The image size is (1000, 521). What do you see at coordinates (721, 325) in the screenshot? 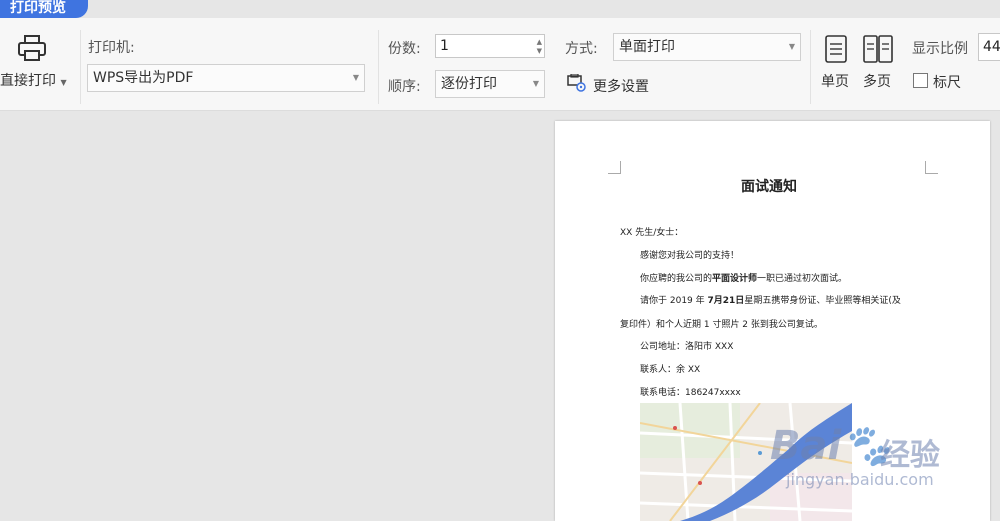
I see `document-line: 复印件）和个人近期 1 寸照片 2 张到我公司复试。` at bounding box center [721, 325].